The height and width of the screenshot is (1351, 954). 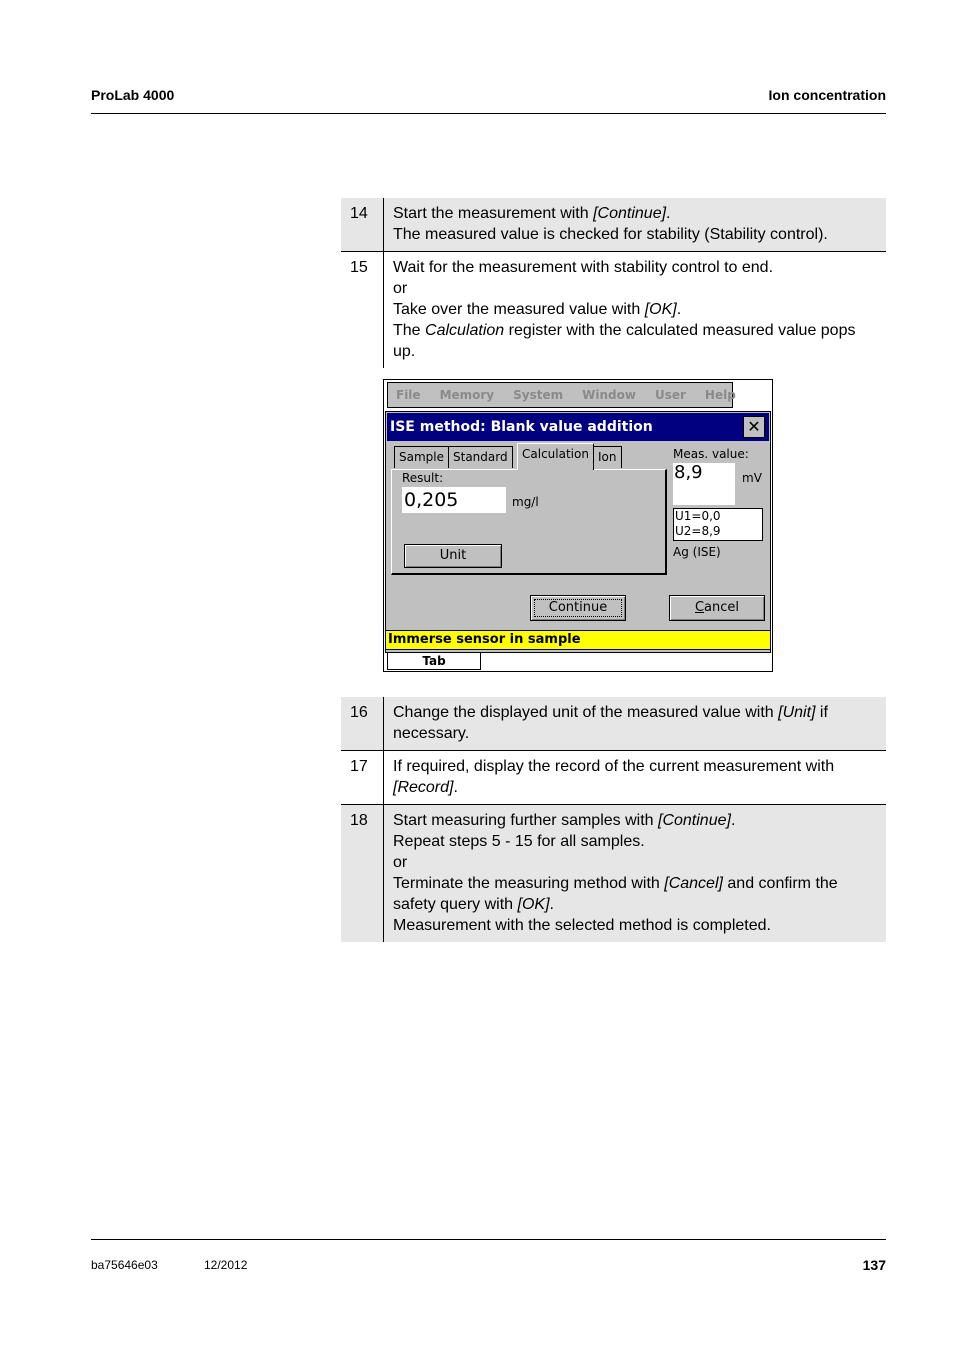 What do you see at coordinates (874, 1265) in the screenshot?
I see `page-number: 137` at bounding box center [874, 1265].